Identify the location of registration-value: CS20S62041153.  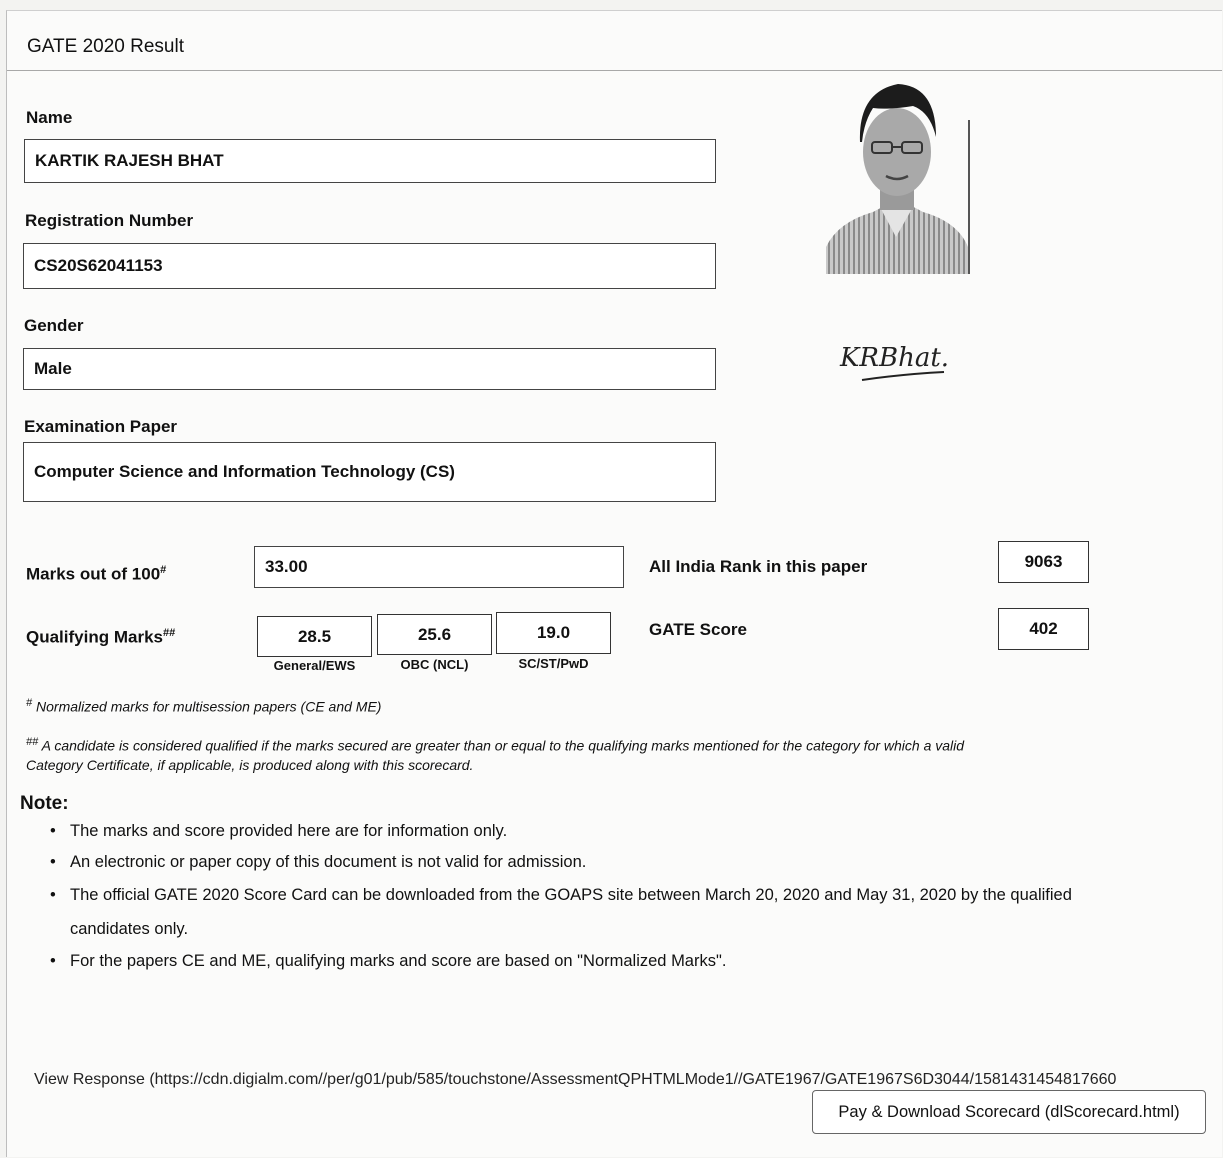
(98, 265).